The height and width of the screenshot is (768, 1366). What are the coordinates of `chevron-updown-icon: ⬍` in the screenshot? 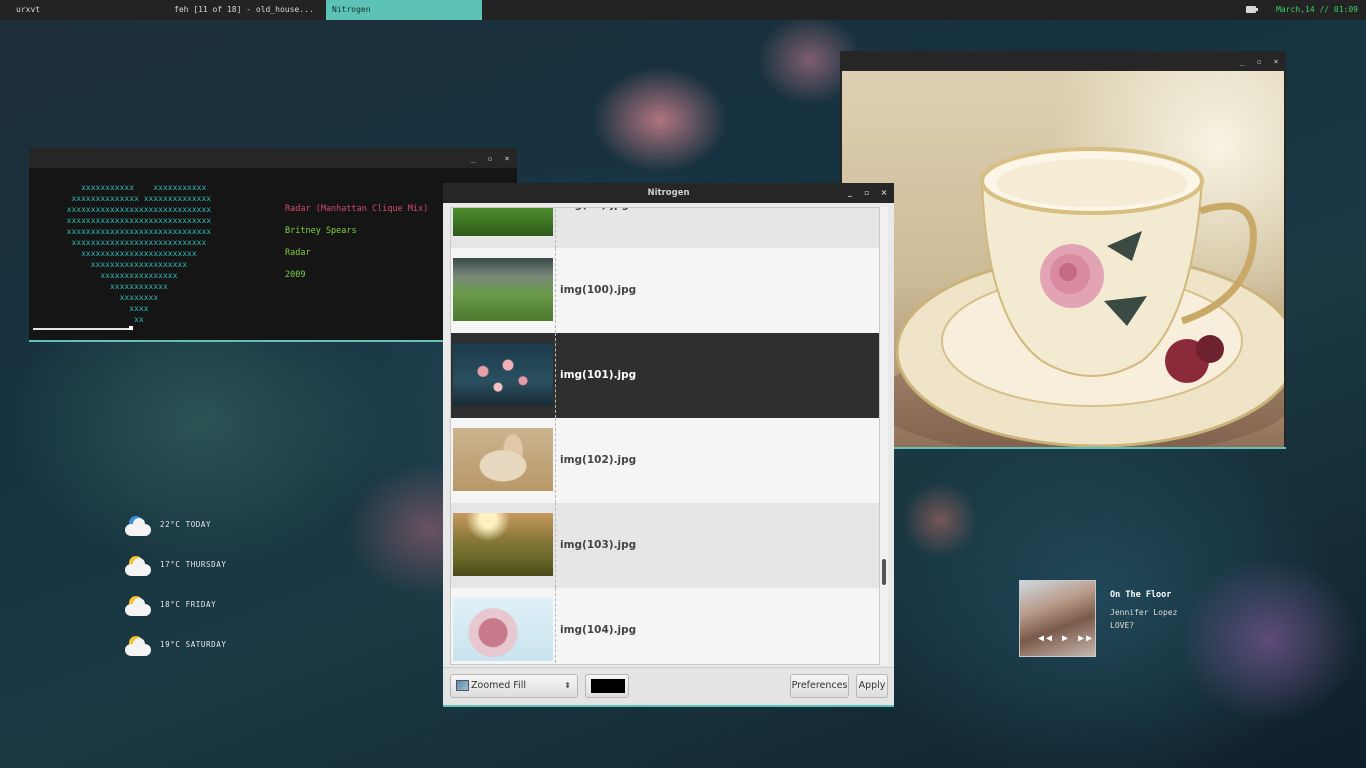 It's located at (567, 685).